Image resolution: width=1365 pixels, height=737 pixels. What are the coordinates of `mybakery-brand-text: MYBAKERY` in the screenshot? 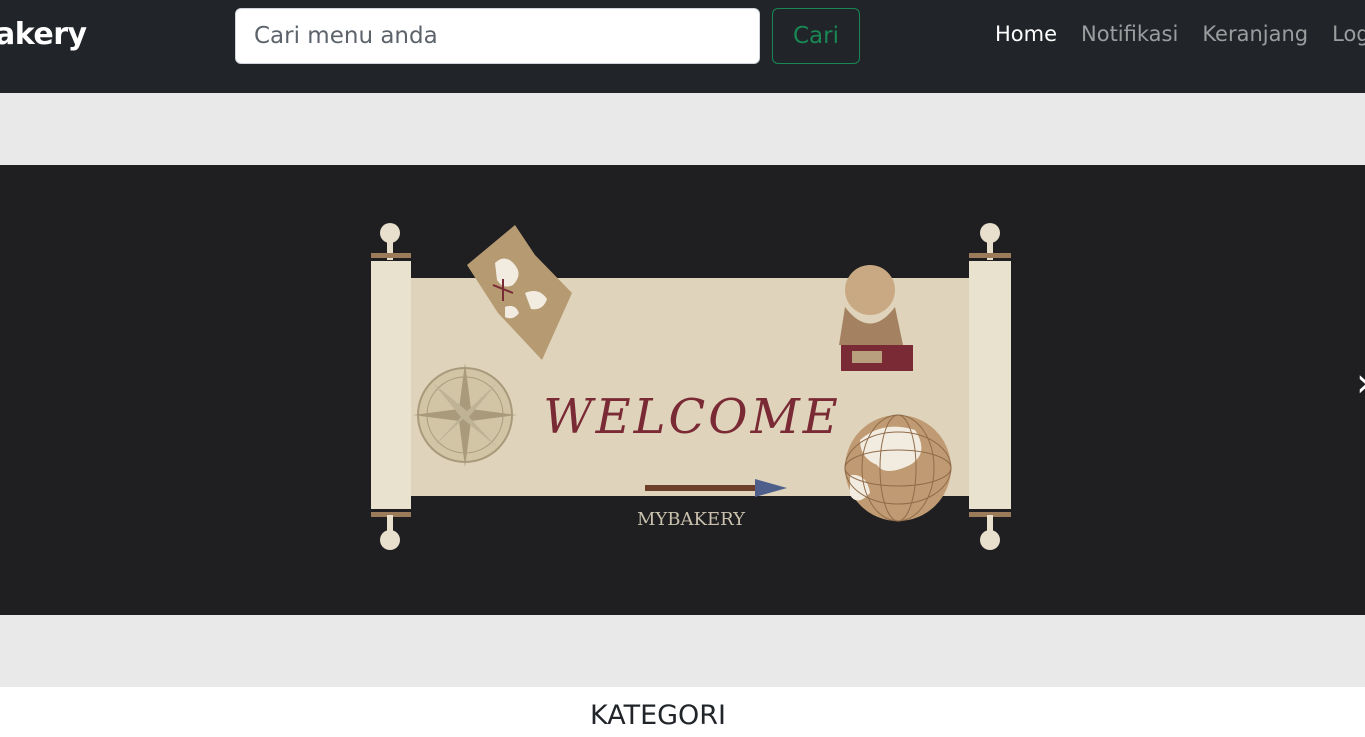 It's located at (691, 519).